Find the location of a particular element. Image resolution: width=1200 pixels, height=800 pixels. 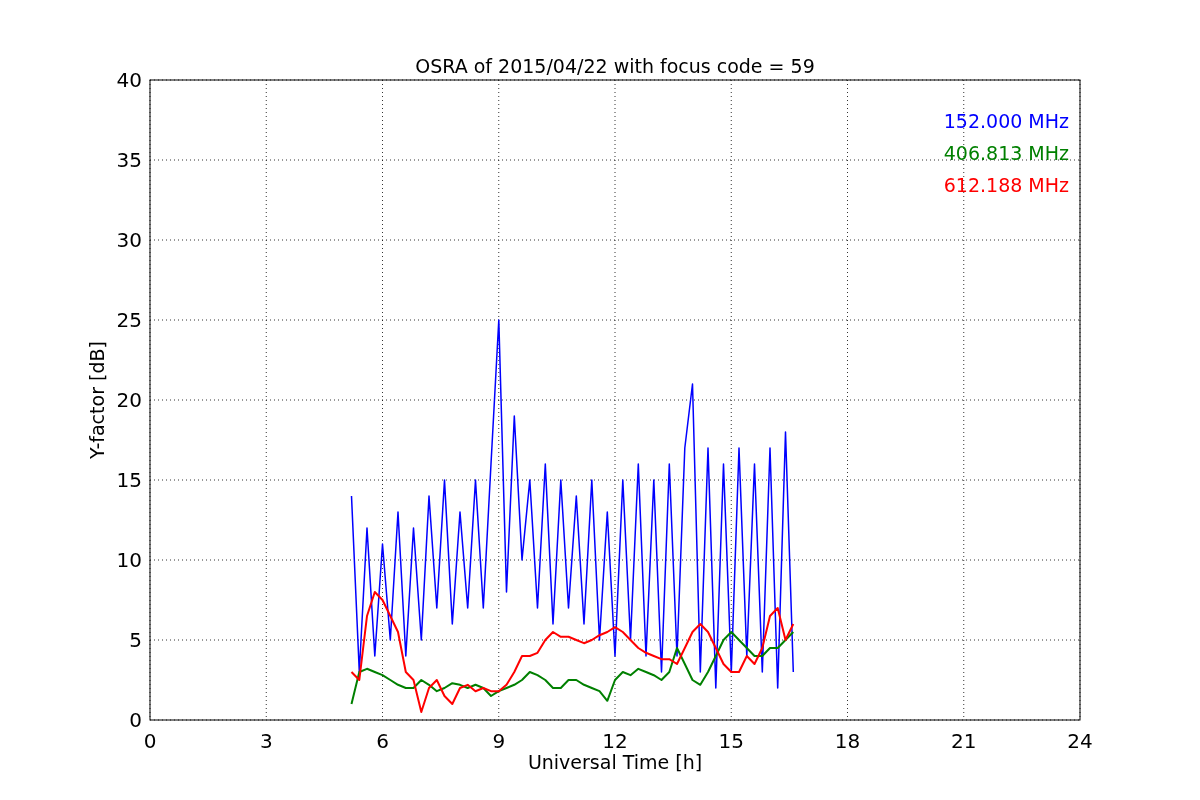

x-tick-label: 18 is located at coordinates (847, 741).